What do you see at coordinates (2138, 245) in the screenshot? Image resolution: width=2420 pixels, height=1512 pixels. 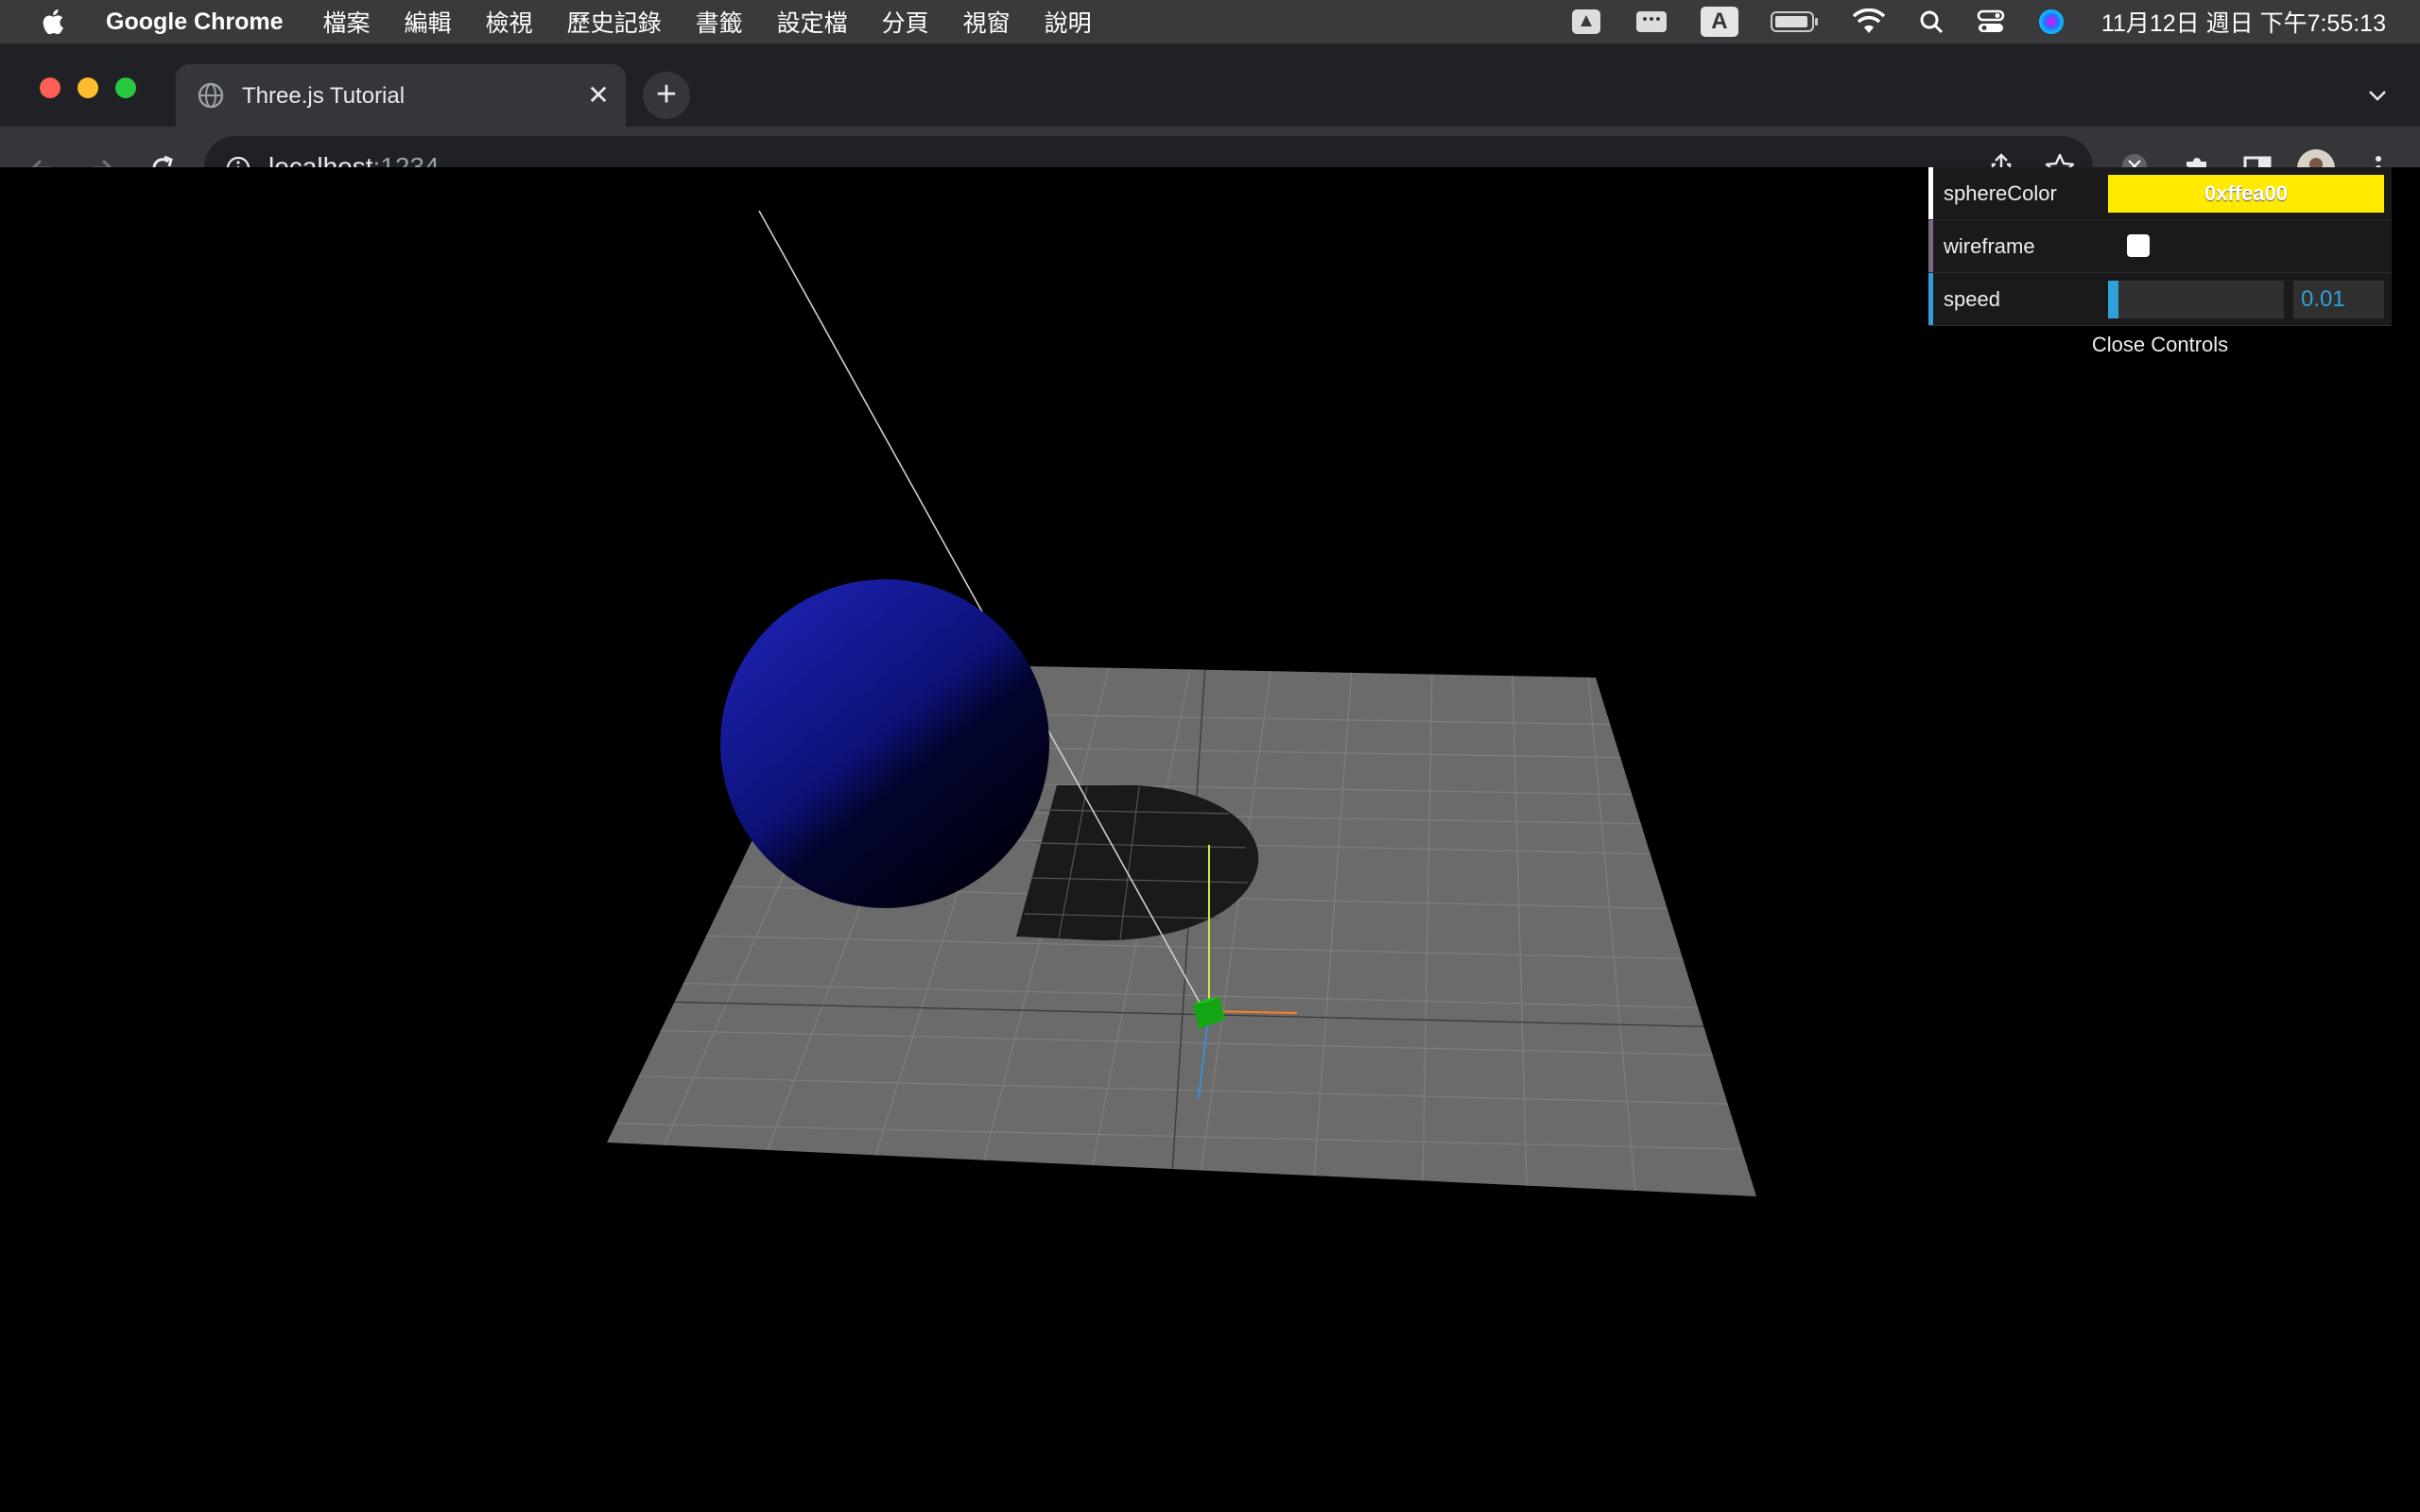 I see `wireframe-checkbox` at bounding box center [2138, 245].